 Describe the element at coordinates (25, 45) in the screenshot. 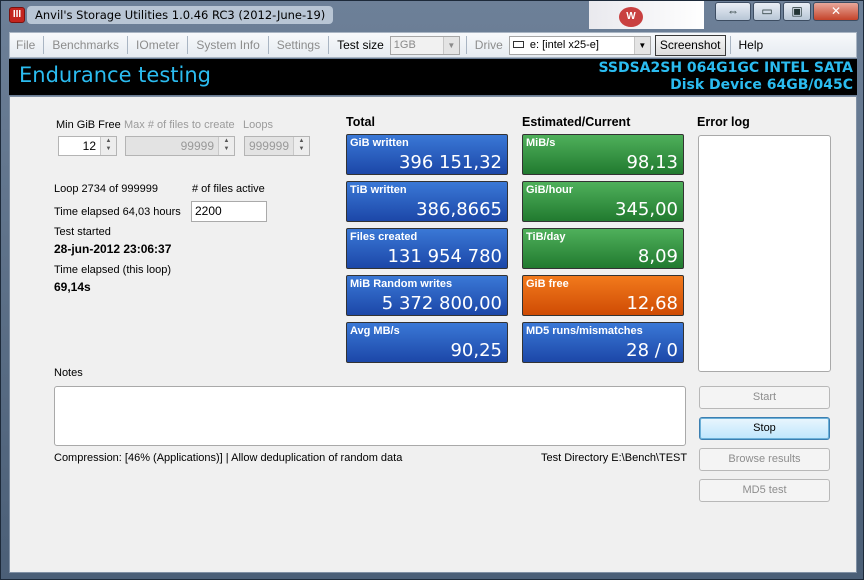

I see `menu-file: File` at that location.